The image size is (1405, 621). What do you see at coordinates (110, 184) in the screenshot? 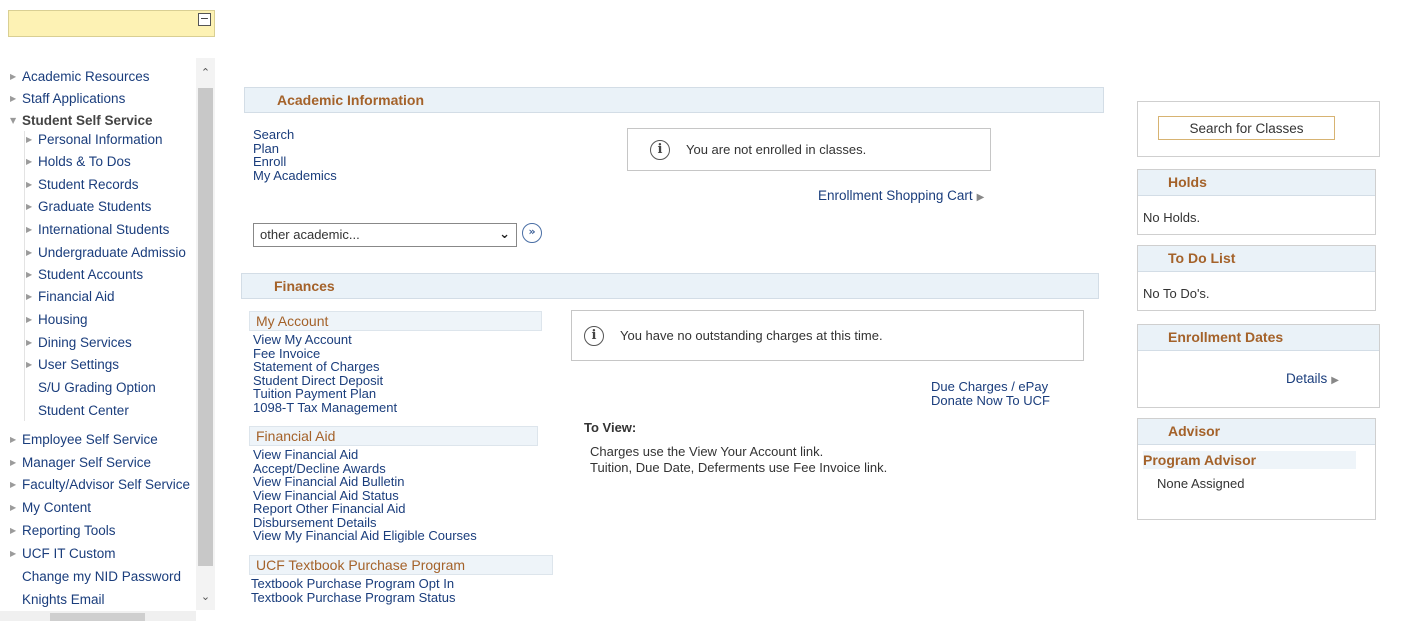
I see `sidebar-item: ▶ Student Records` at bounding box center [110, 184].